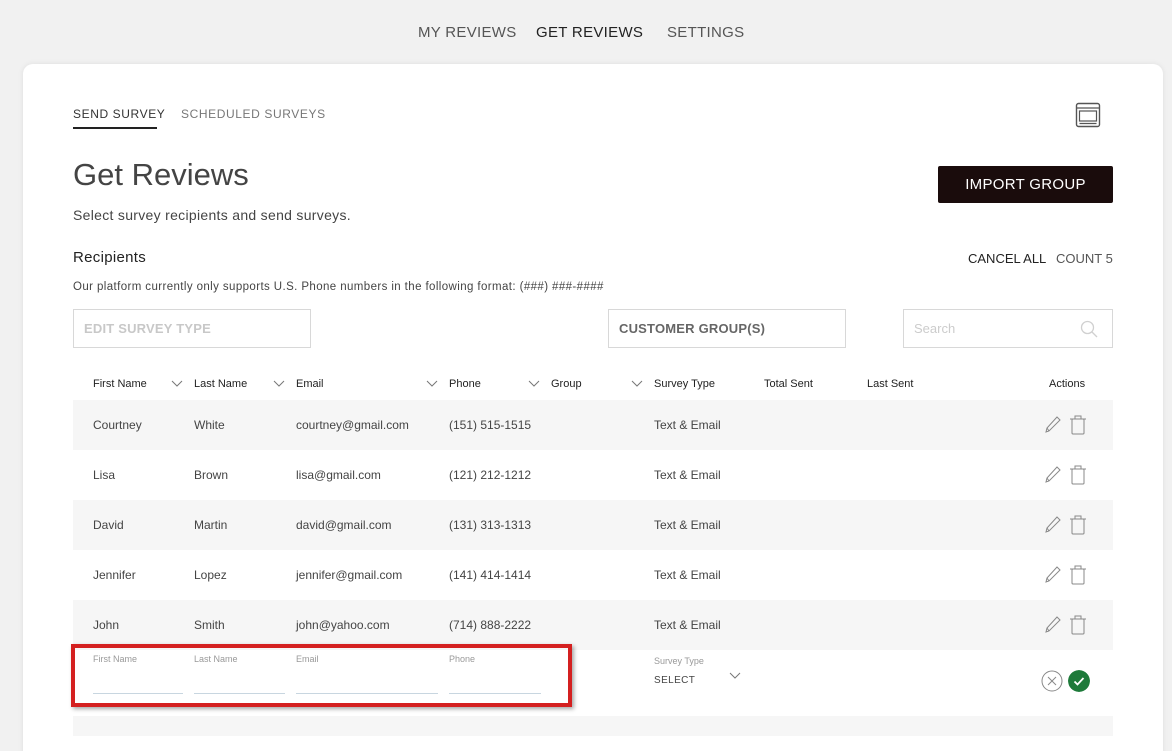 The height and width of the screenshot is (751, 1172). I want to click on edit-survey-type-field: EDIT SURVEY TYPE, so click(192, 328).